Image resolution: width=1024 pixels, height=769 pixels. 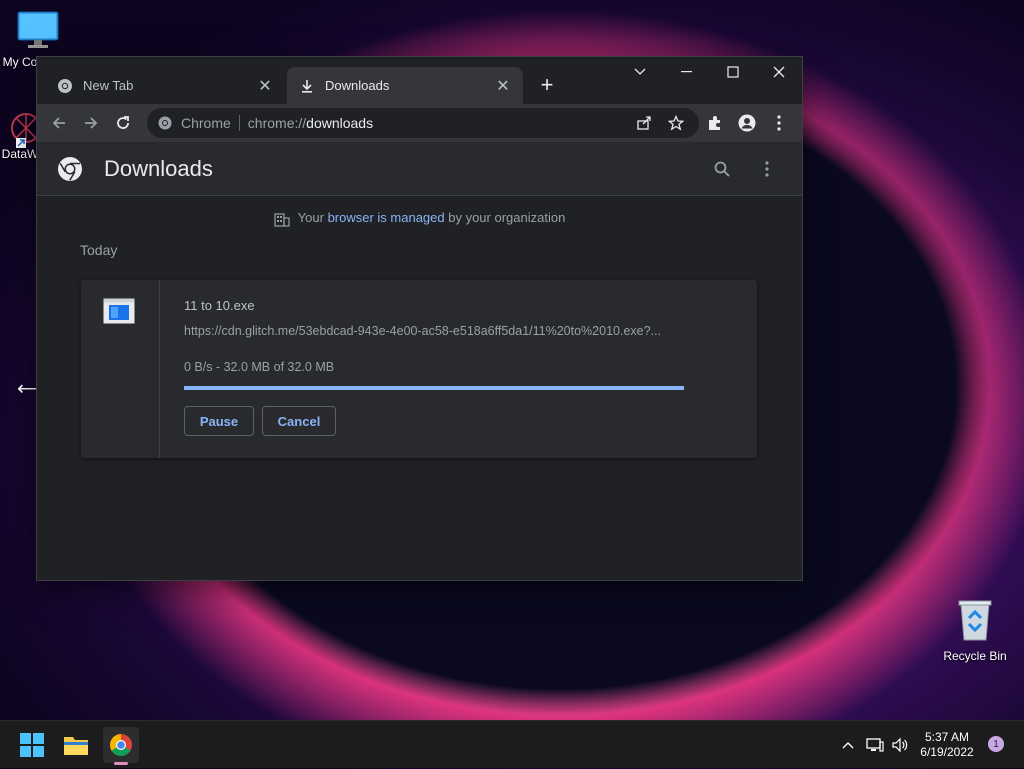 I want to click on downloads-menu-button, so click(x=767, y=169).